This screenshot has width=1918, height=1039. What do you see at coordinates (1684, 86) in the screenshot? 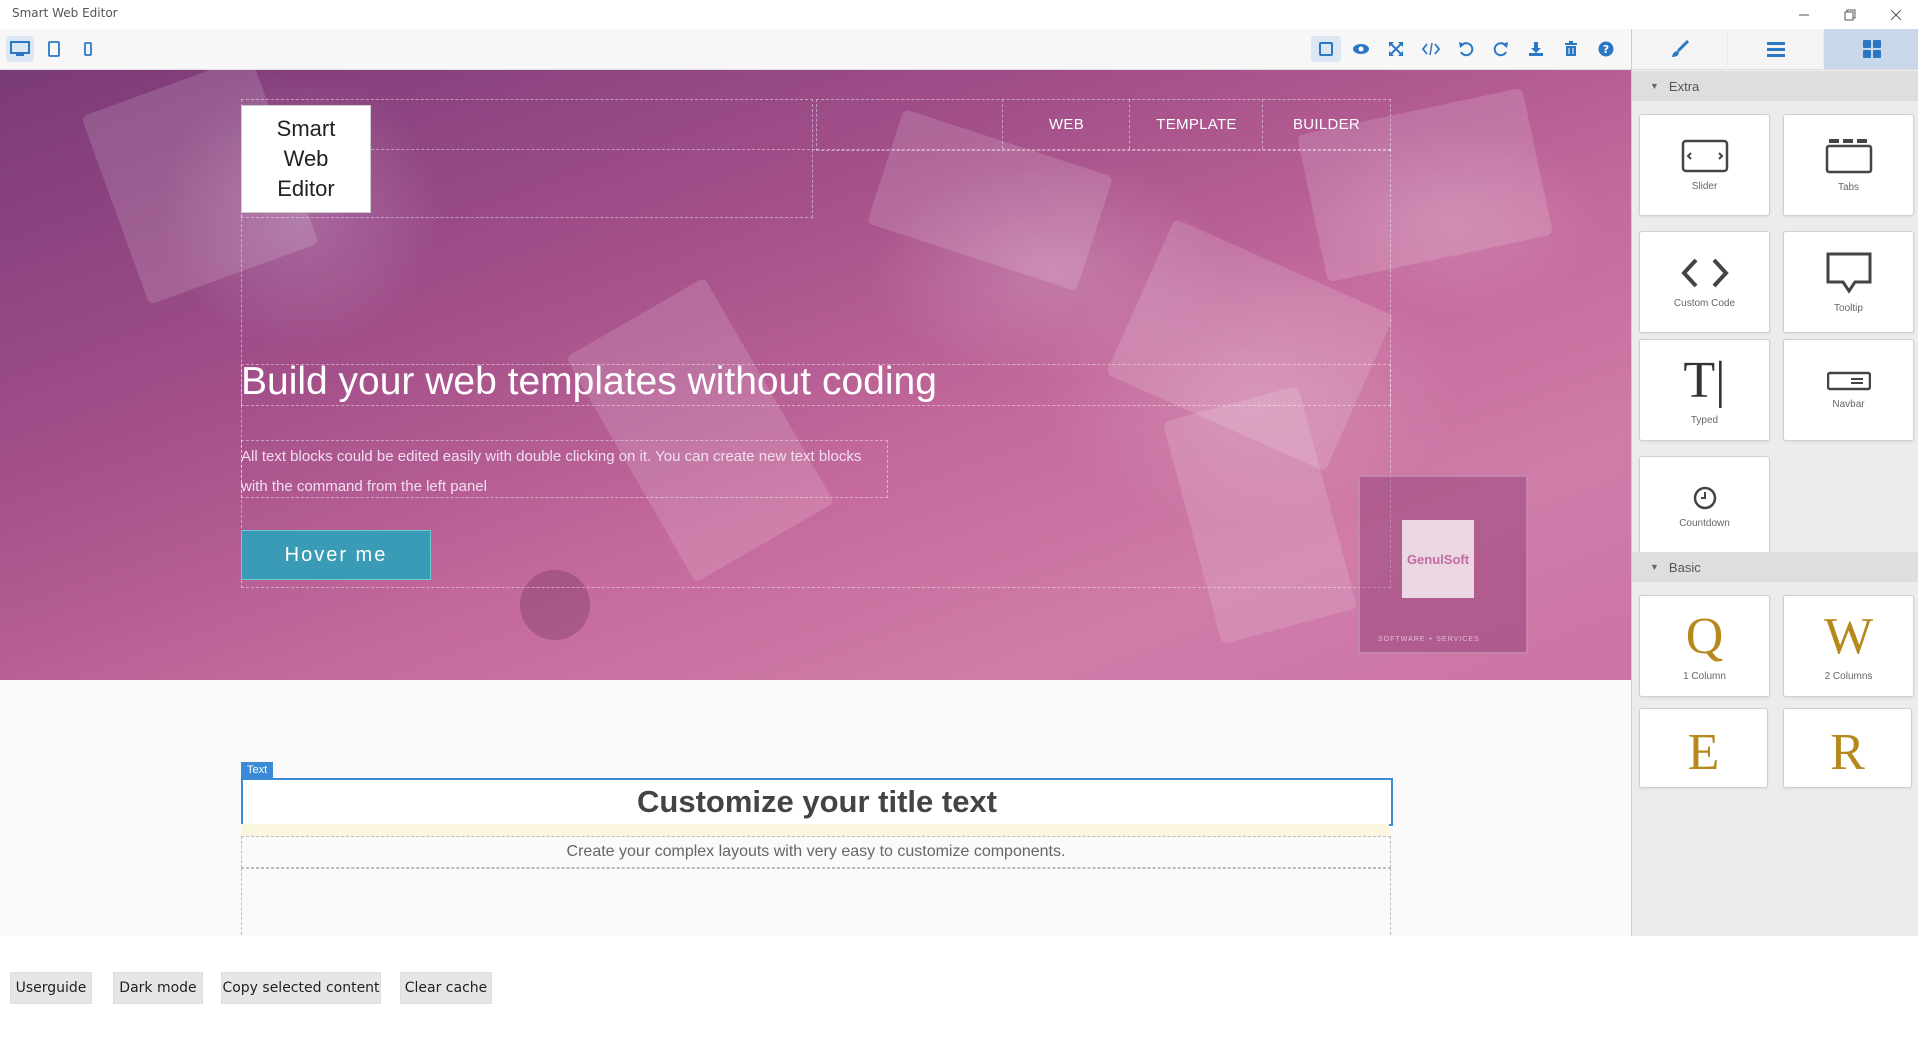
I see `category-extra-label: Extra` at bounding box center [1684, 86].